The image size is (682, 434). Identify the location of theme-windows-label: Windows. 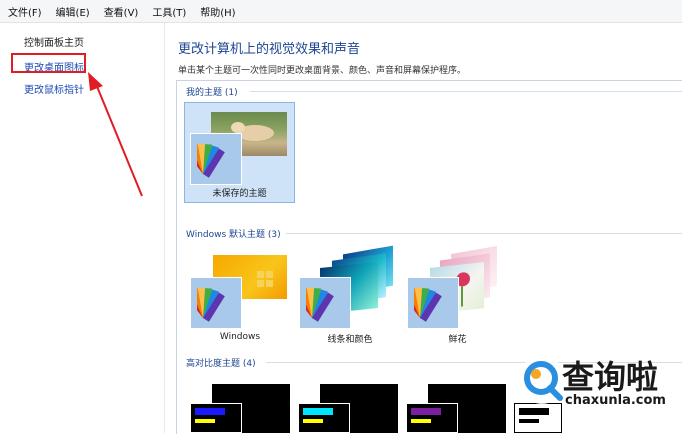
(240, 337).